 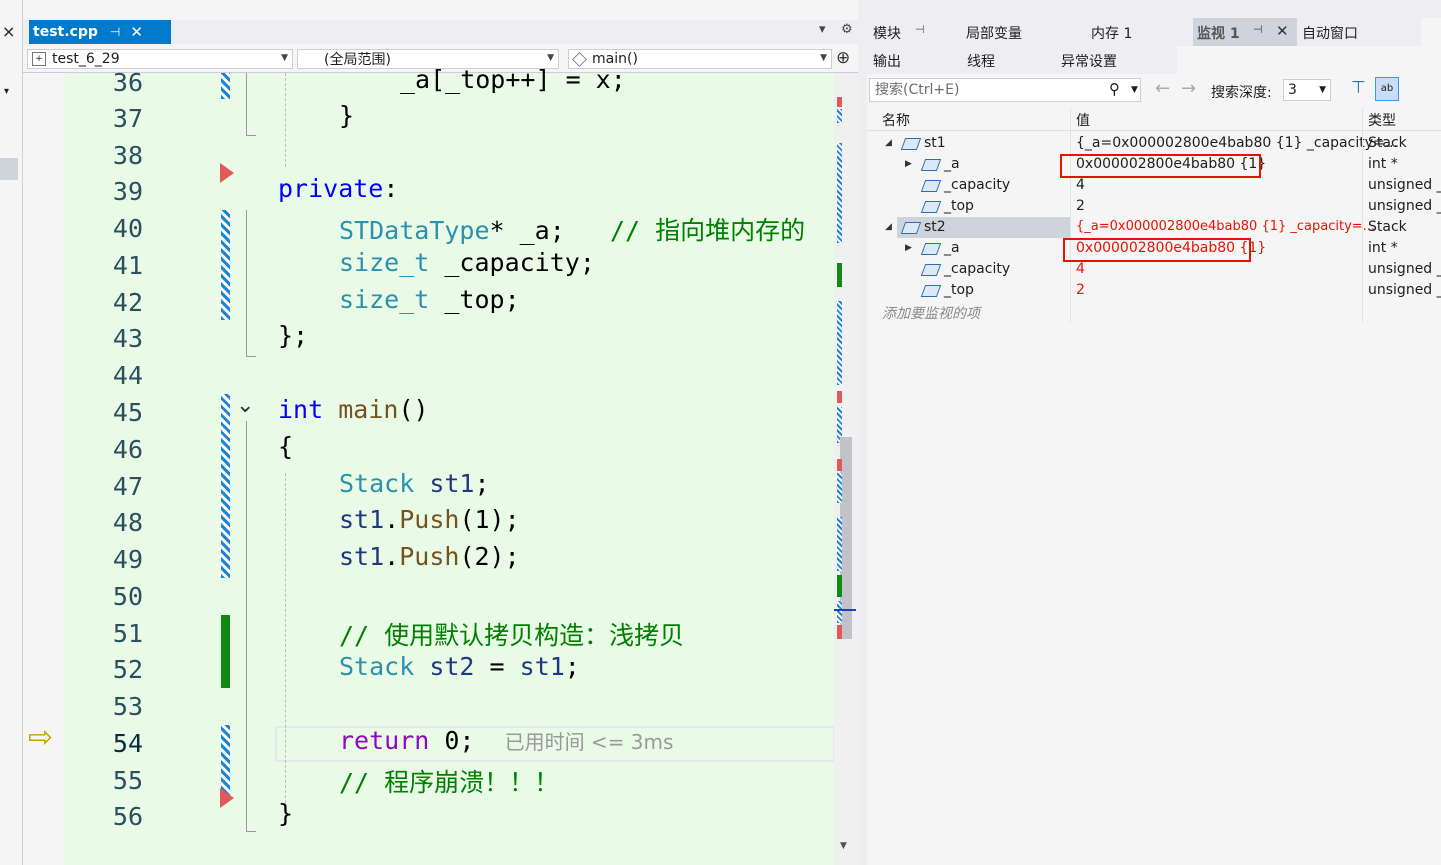 I want to click on watch-name: _capacity, so click(x=977, y=269).